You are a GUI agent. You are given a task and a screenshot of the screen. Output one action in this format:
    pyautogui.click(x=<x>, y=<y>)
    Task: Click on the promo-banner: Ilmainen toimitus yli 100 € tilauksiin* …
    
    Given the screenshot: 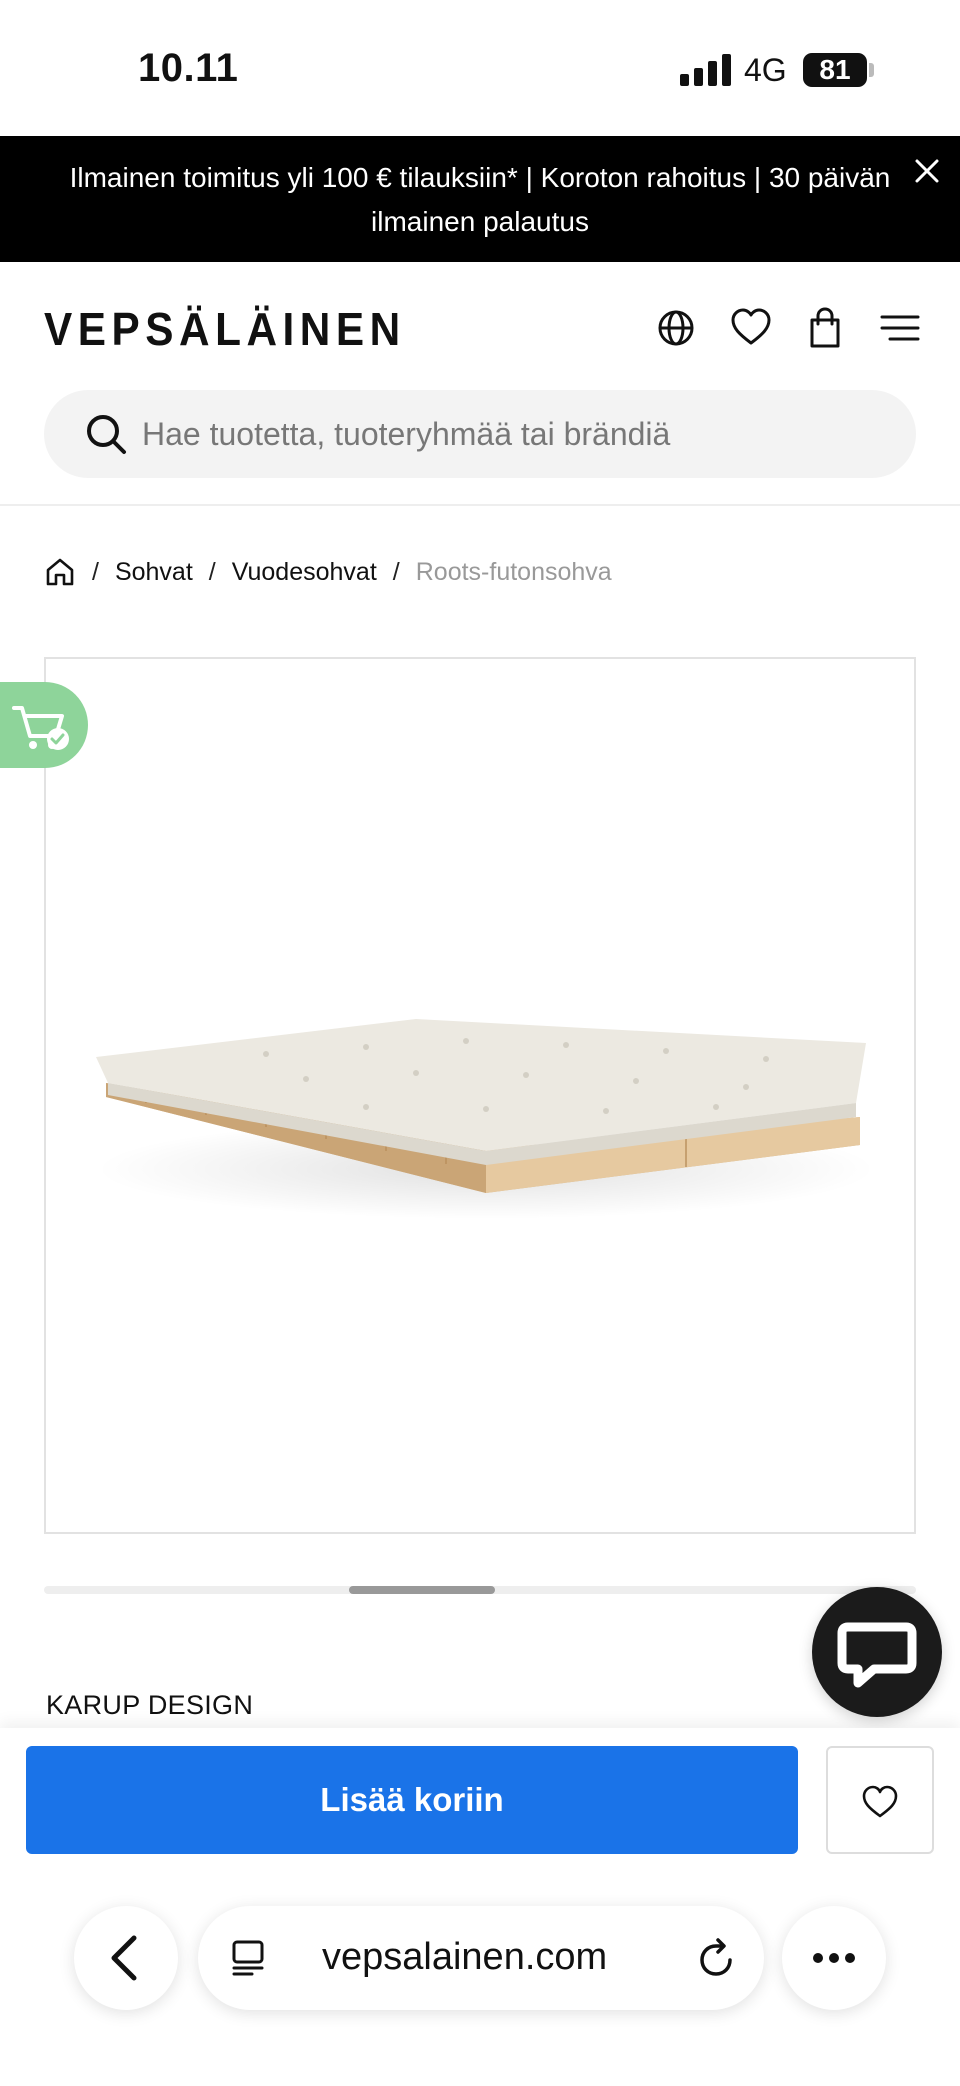 What is the action you would take?
    pyautogui.click(x=480, y=199)
    